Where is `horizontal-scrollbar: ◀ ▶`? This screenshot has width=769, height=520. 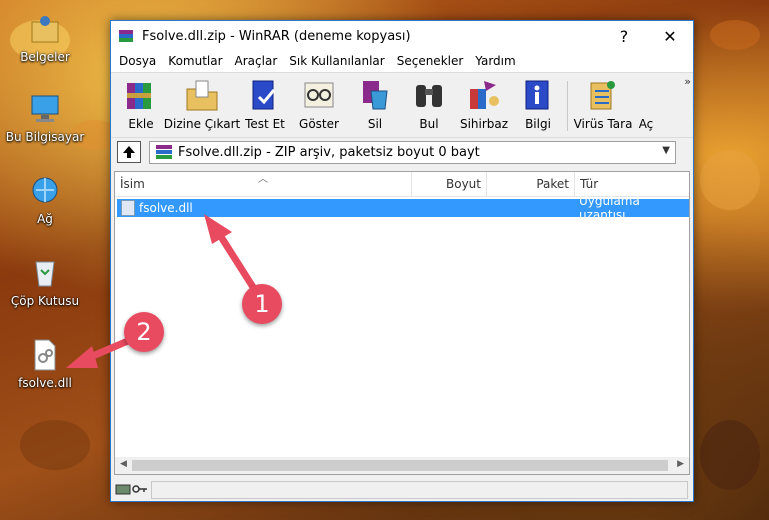
horizontal-scrollbar: ◀ ▶ is located at coordinates (402, 465).